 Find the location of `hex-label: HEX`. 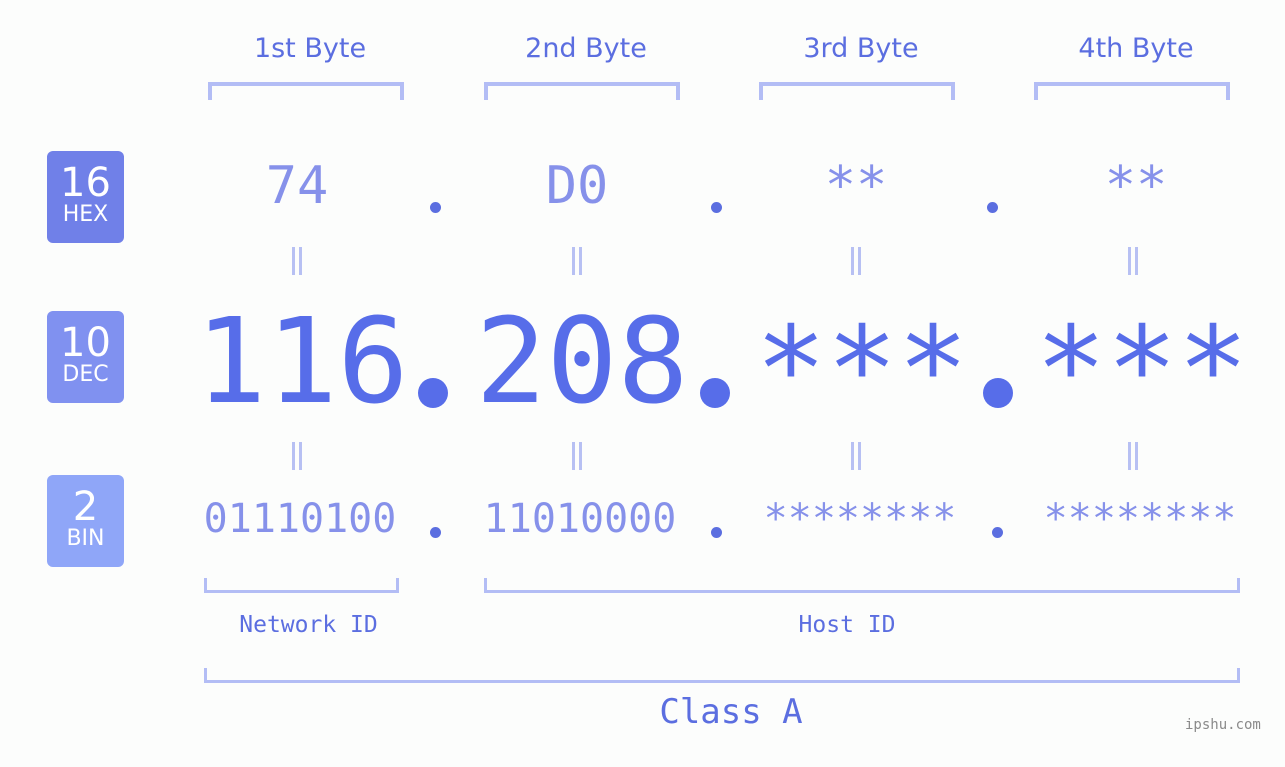

hex-label: HEX is located at coordinates (85, 214).